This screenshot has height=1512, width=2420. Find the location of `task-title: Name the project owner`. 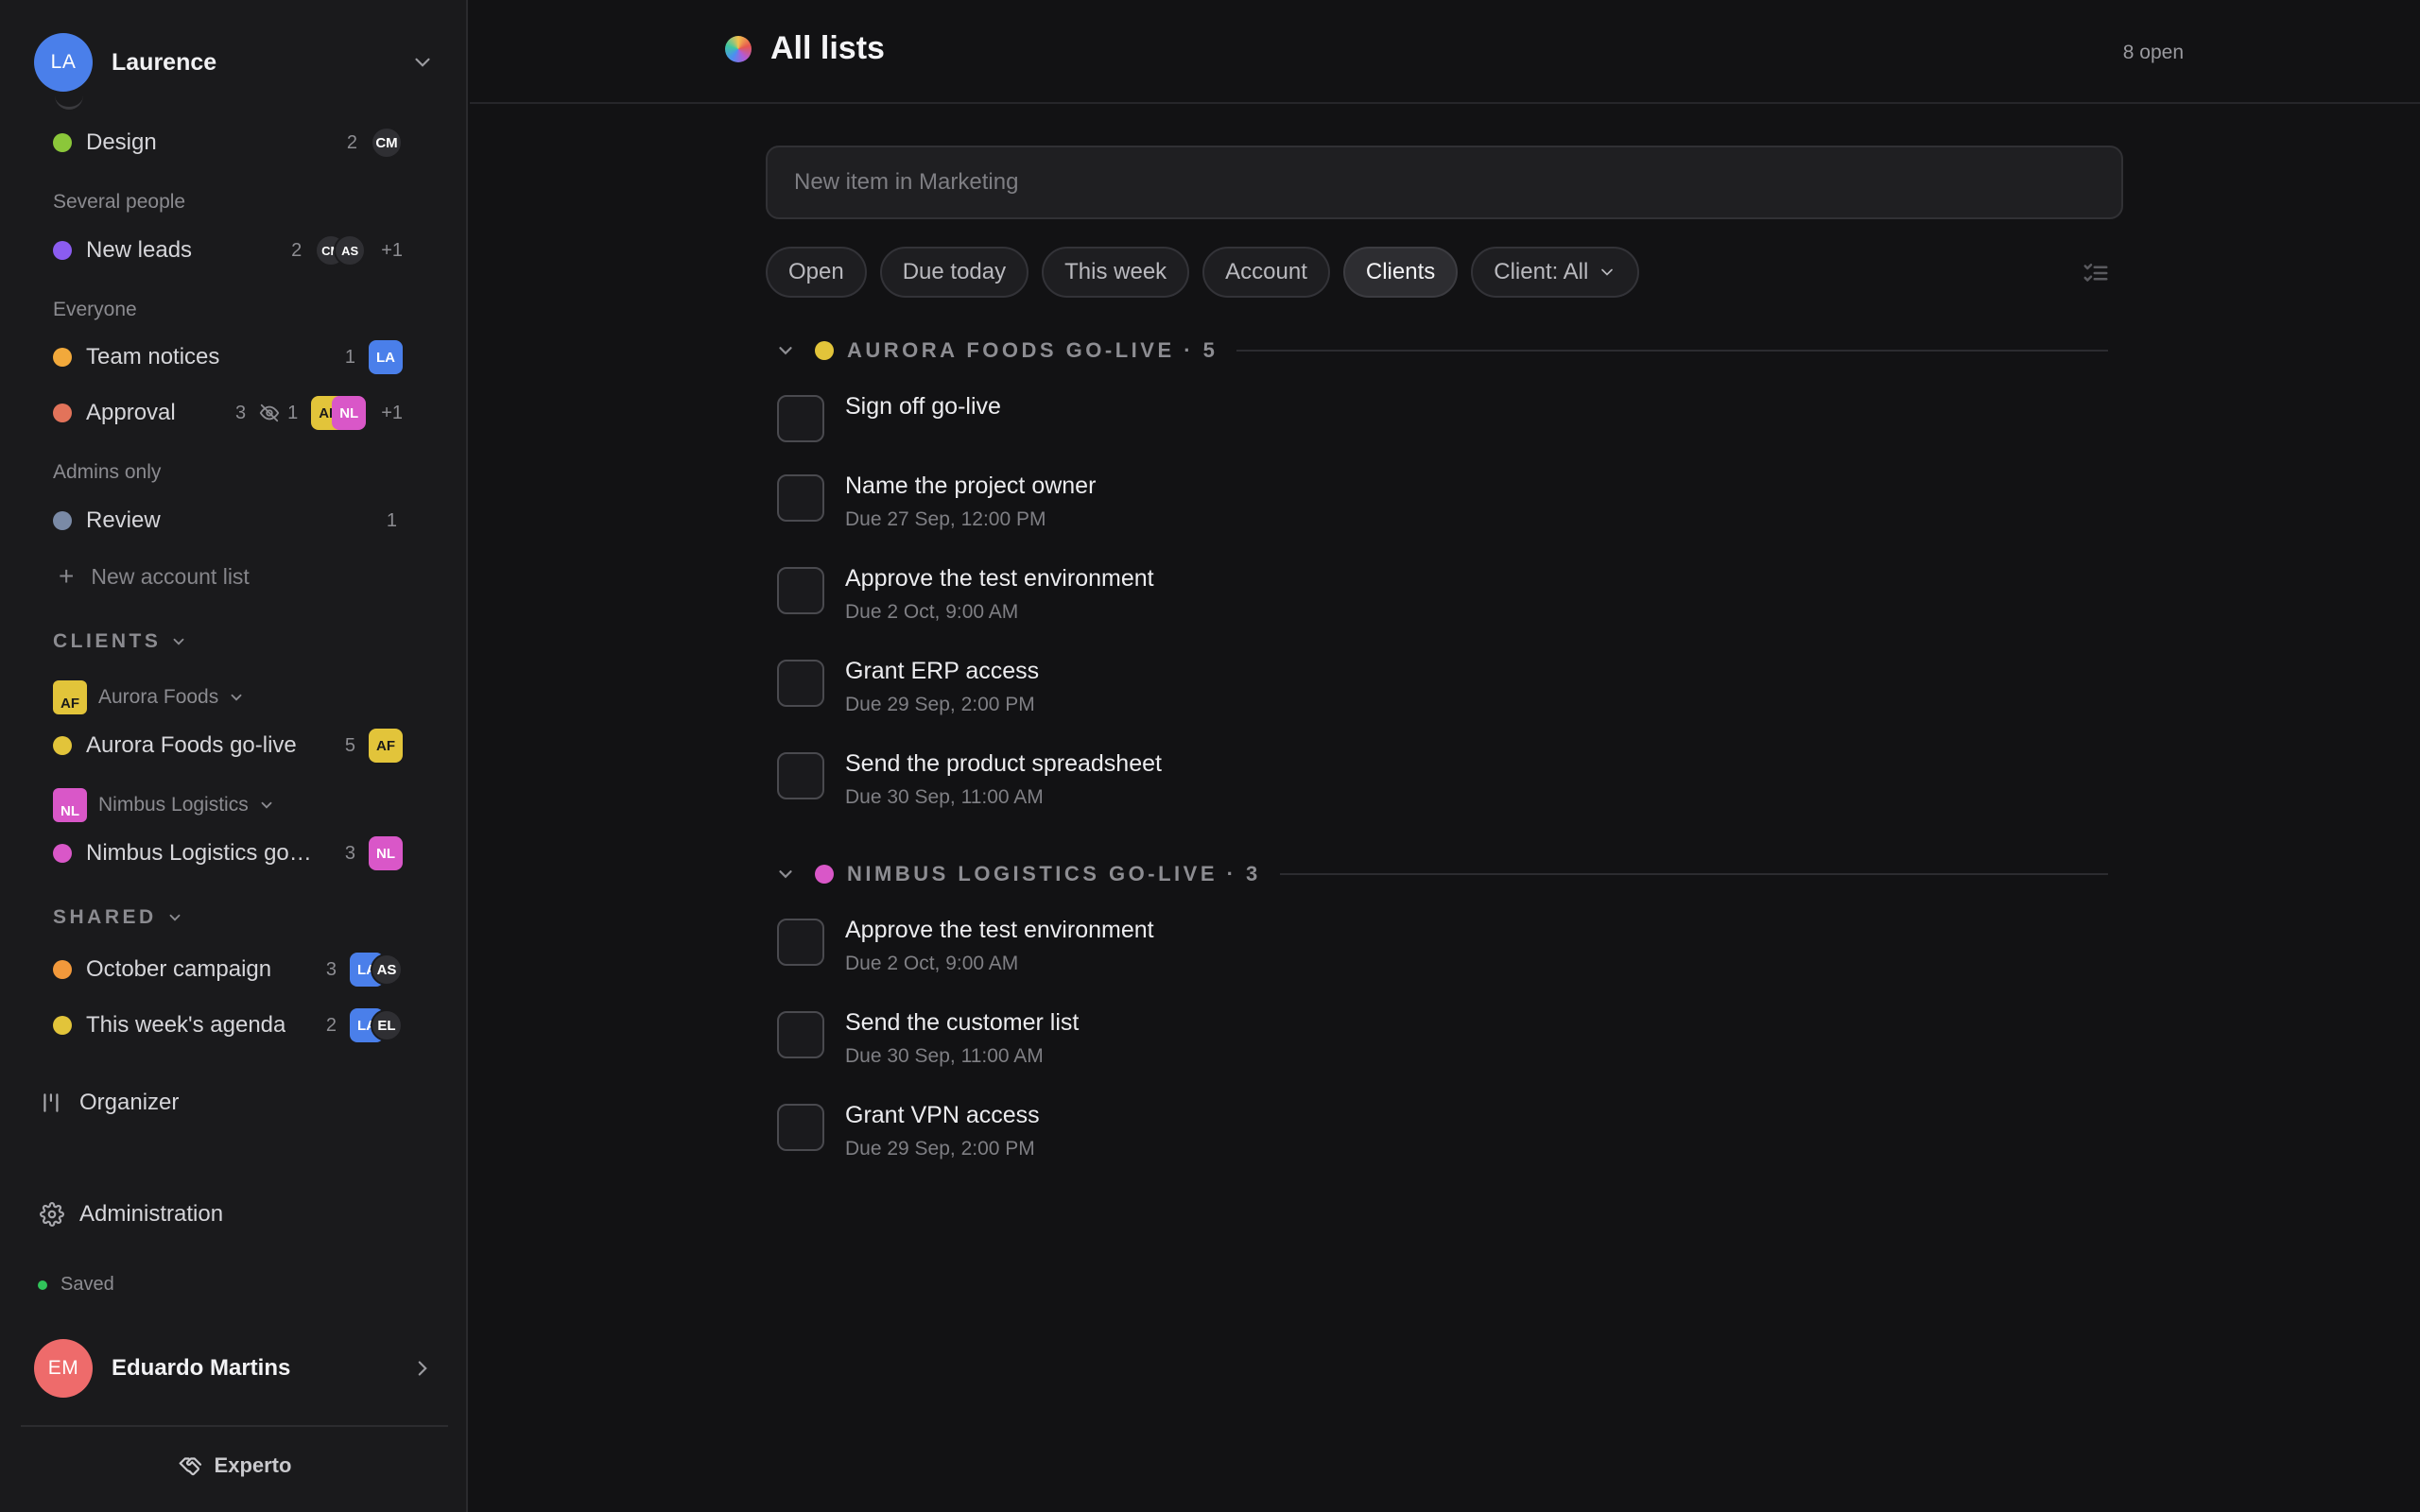

task-title: Name the project owner is located at coordinates (970, 486).